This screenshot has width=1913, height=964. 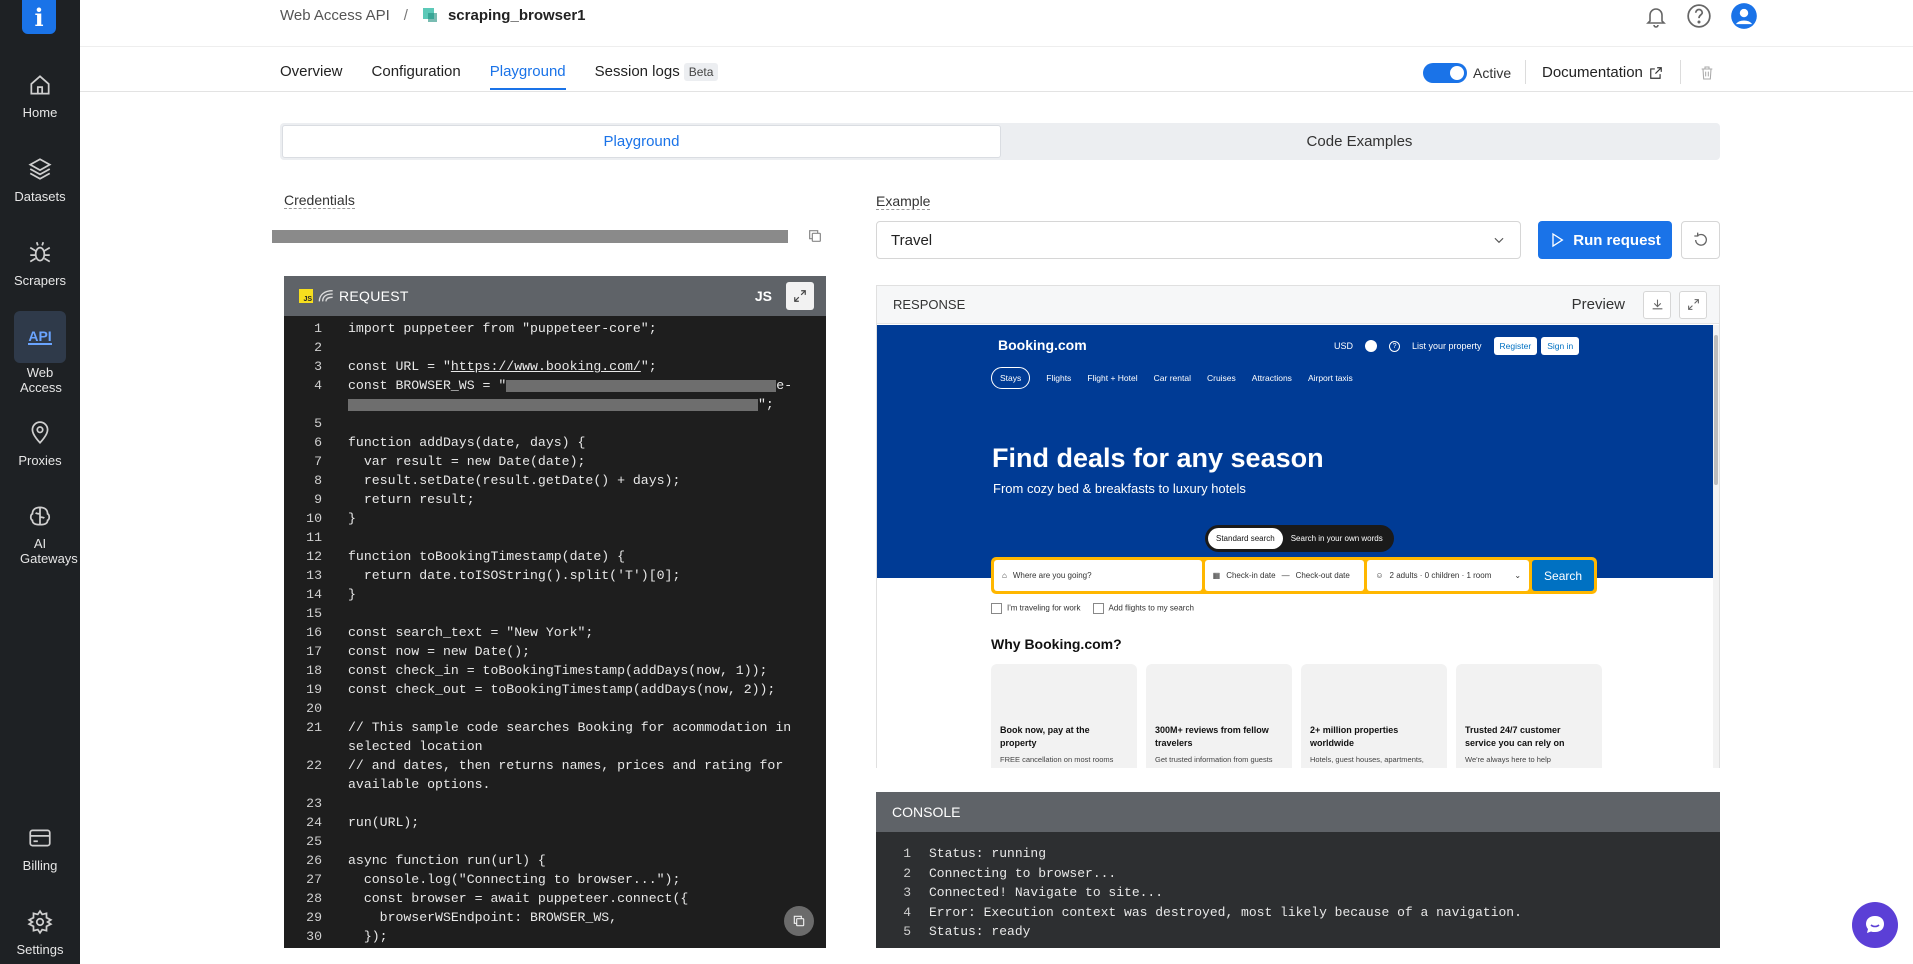 I want to click on reset-button, so click(x=1700, y=240).